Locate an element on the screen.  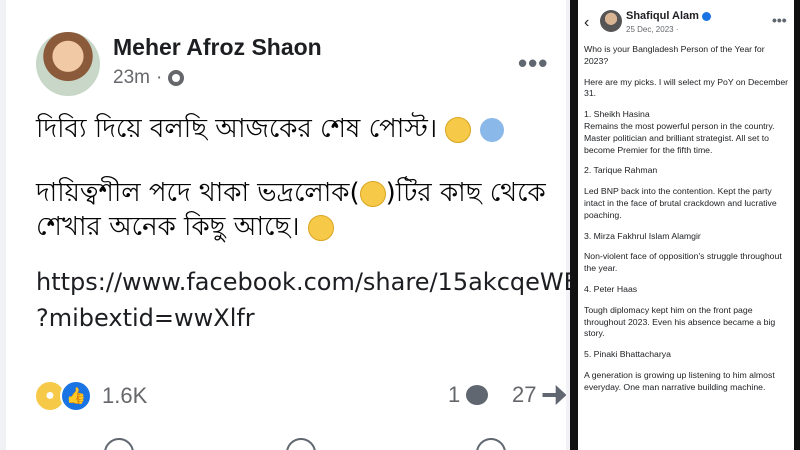
comment-count: 1 is located at coordinates (454, 394).